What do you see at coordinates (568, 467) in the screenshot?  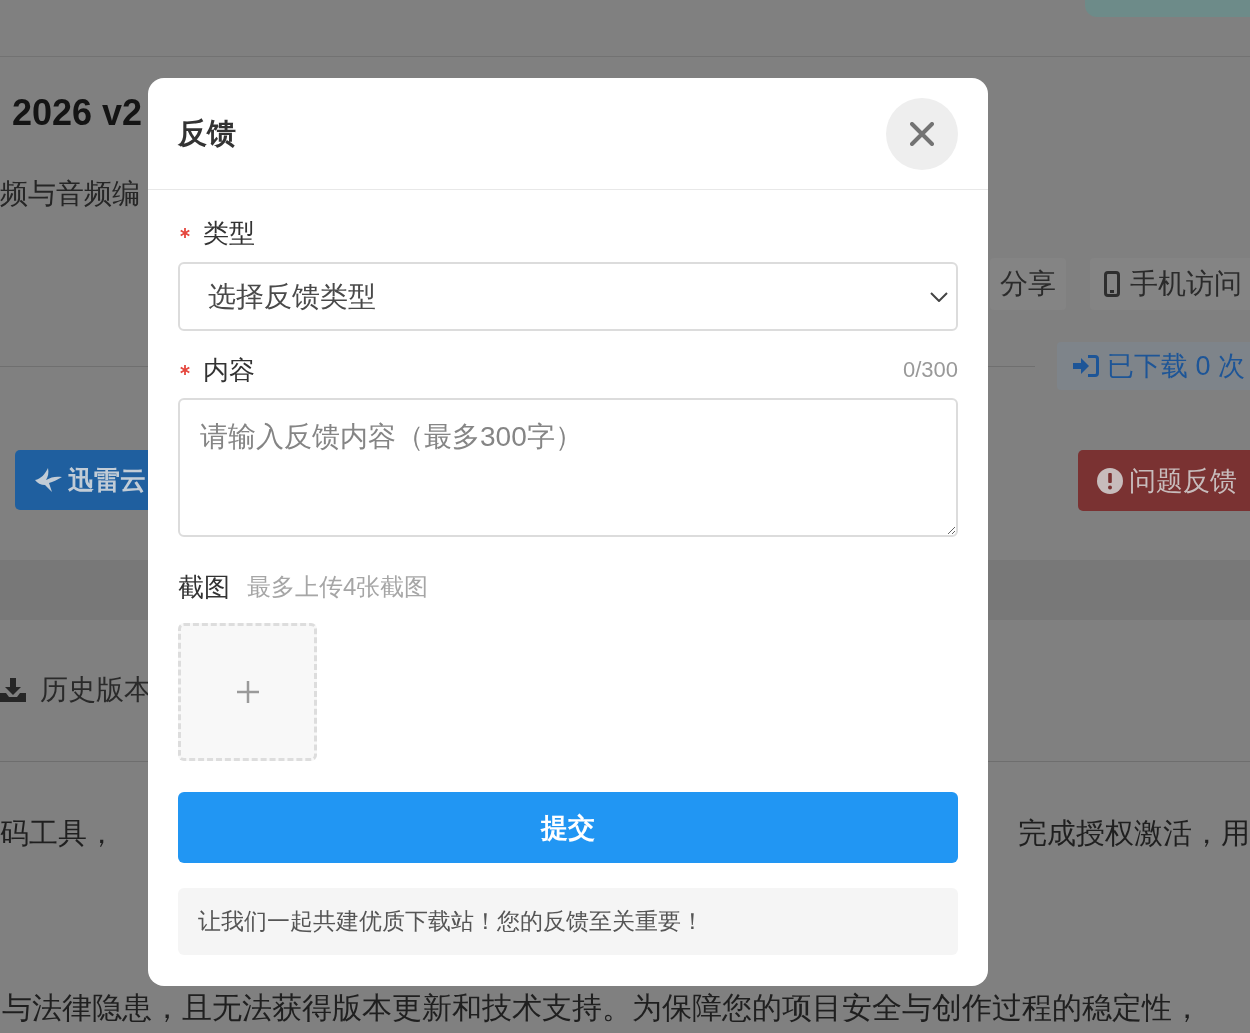 I see `feedback-textarea: 请输入反馈内容（最多300字）` at bounding box center [568, 467].